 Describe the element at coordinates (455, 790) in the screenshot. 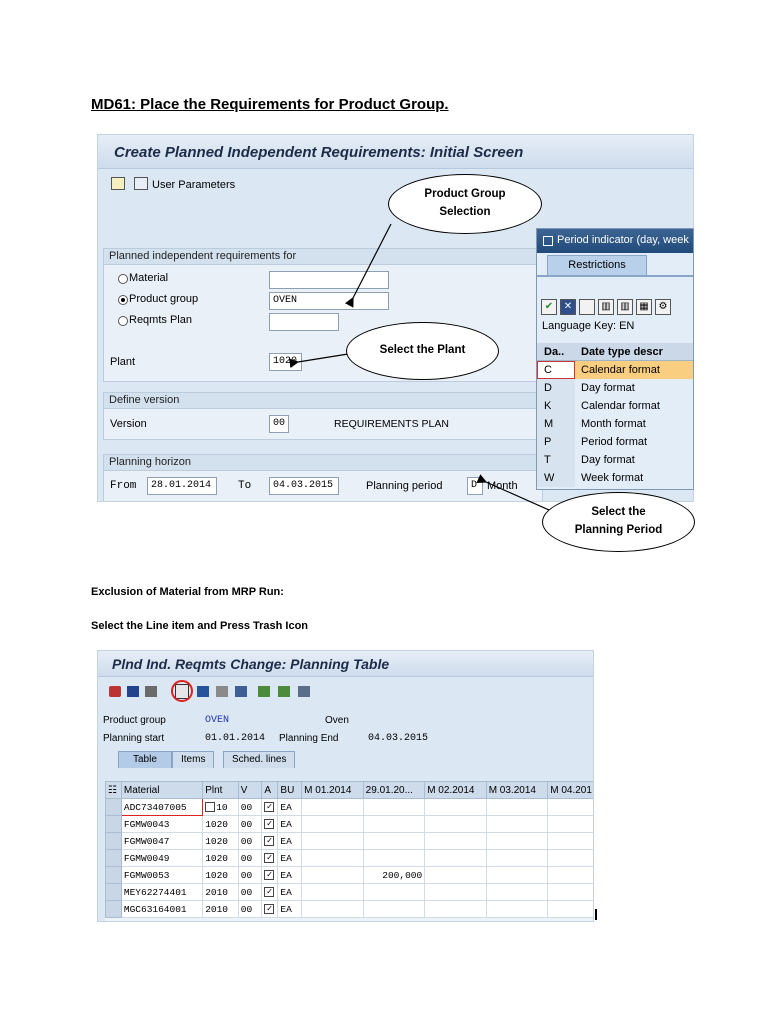

I see `column-header: M 02.2014` at that location.